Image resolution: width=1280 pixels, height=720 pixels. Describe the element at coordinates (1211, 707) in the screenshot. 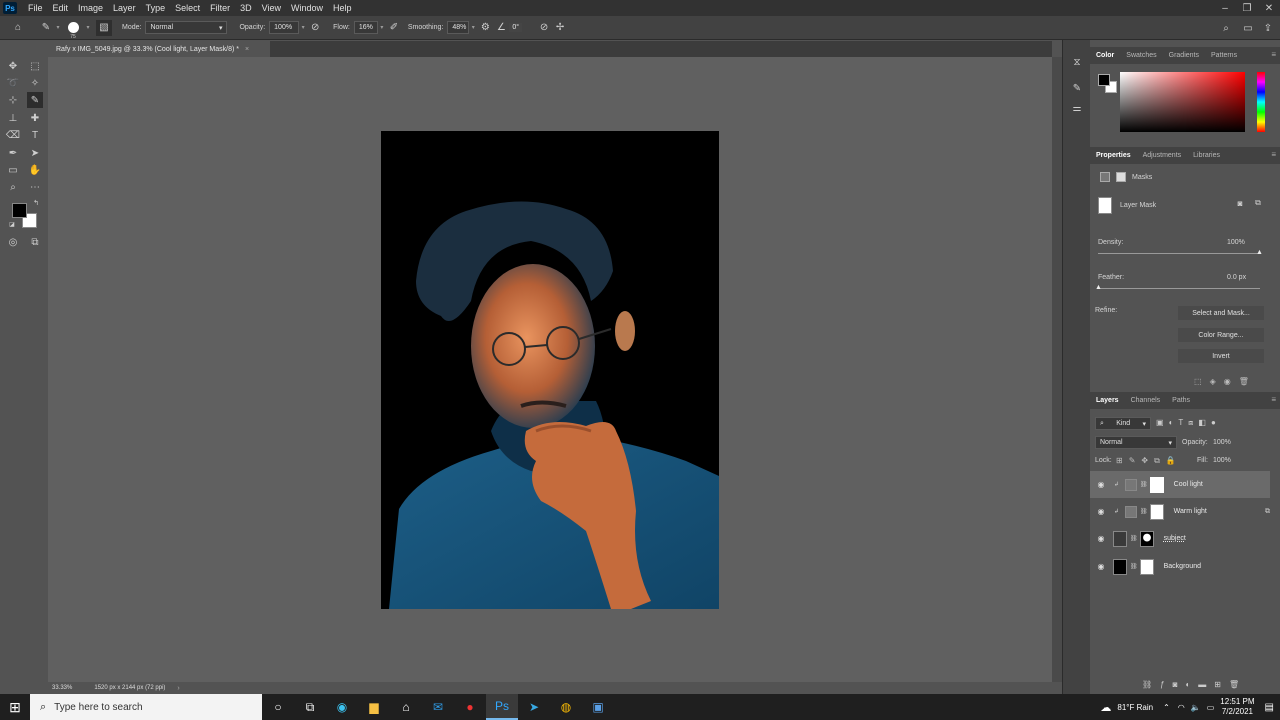

I see `battery-icon: ▭` at that location.